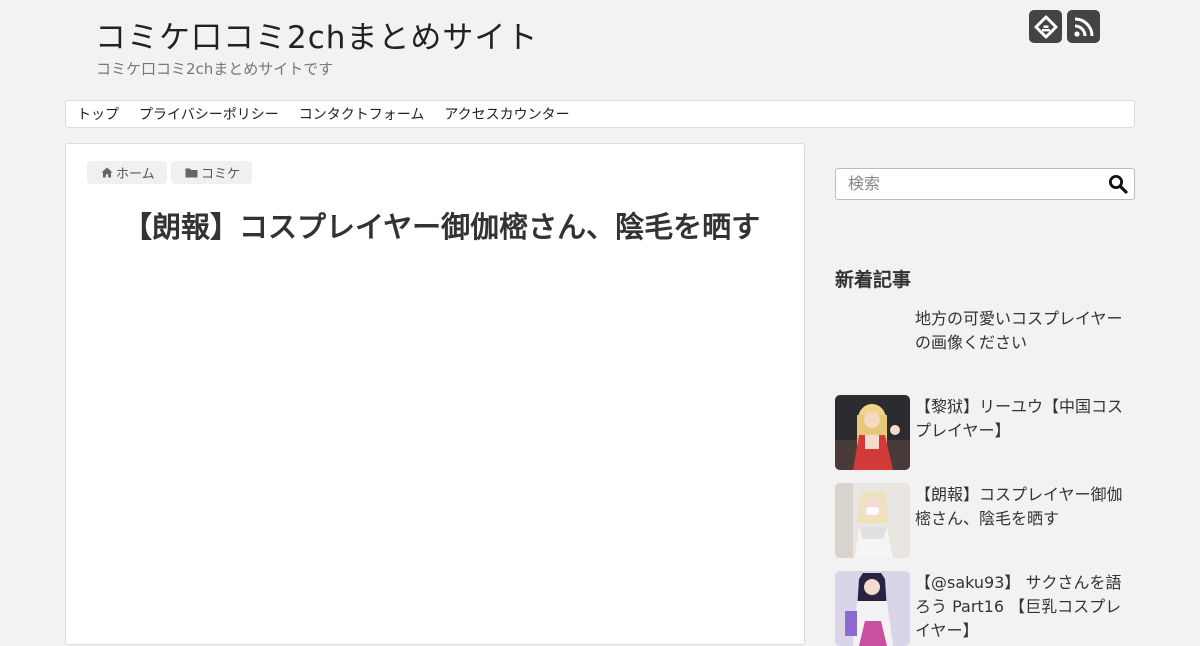 Image resolution: width=1200 pixels, height=646 pixels. I want to click on nav-item-privacy-policy: プライバシーポリシー, so click(209, 114).